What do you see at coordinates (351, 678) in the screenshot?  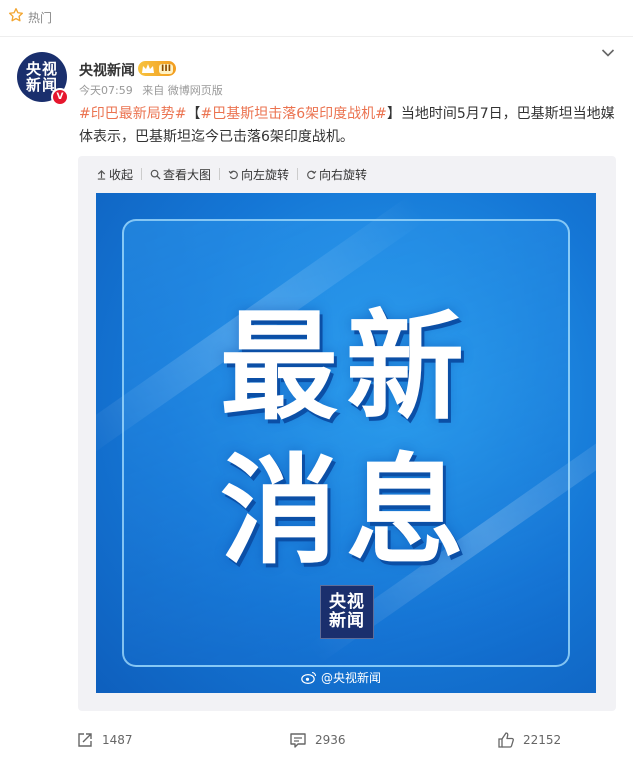 I see `watermark-text: @央视新闻` at bounding box center [351, 678].